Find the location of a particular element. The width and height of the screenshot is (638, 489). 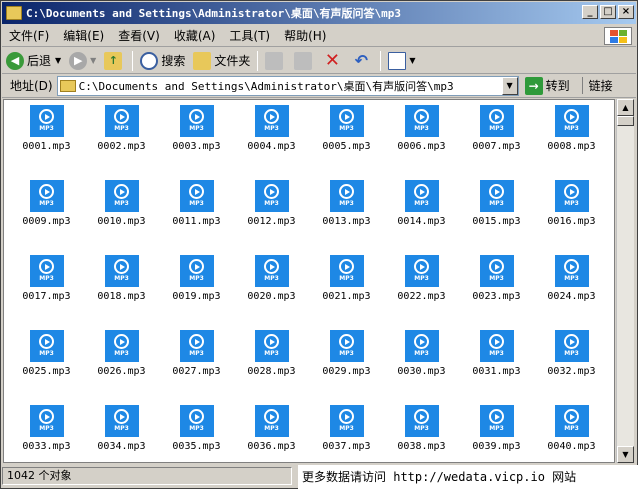

file-item: MP3 0030.mp3 is located at coordinates (421, 367).